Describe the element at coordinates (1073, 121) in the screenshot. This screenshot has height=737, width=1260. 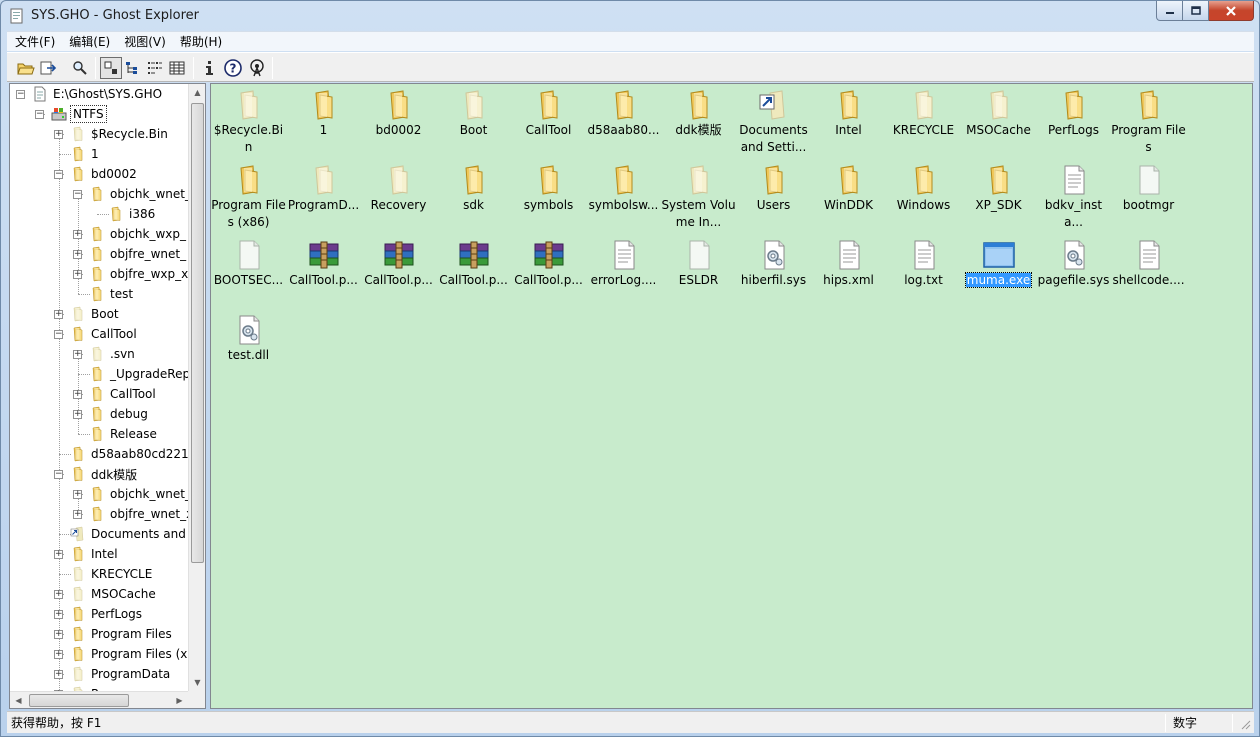
I see `file-item: PerfLogs` at that location.